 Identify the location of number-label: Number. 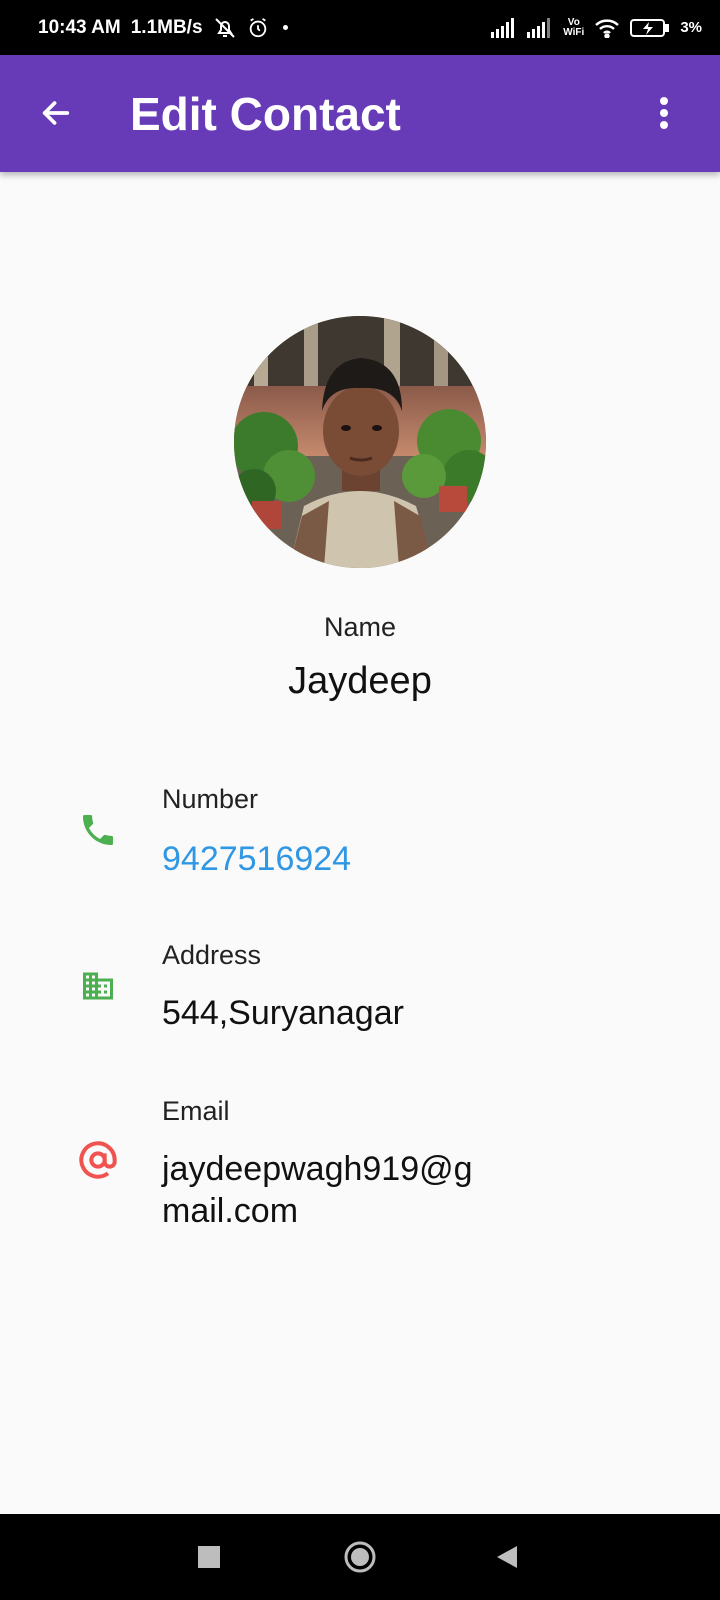
(210, 799).